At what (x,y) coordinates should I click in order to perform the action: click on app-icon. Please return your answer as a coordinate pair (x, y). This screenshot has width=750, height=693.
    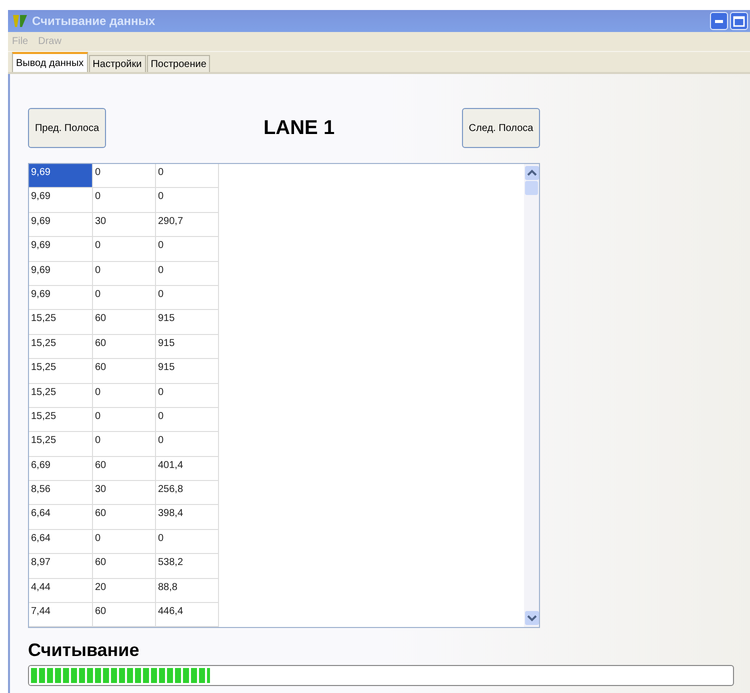
    Looking at the image, I should click on (20, 21).